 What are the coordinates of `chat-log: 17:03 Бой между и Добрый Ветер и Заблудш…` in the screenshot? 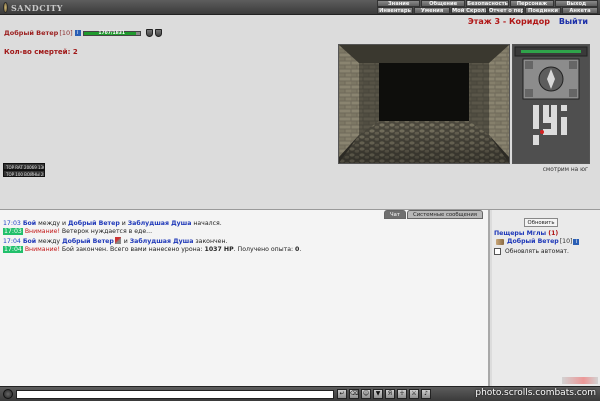 It's located at (242, 237).